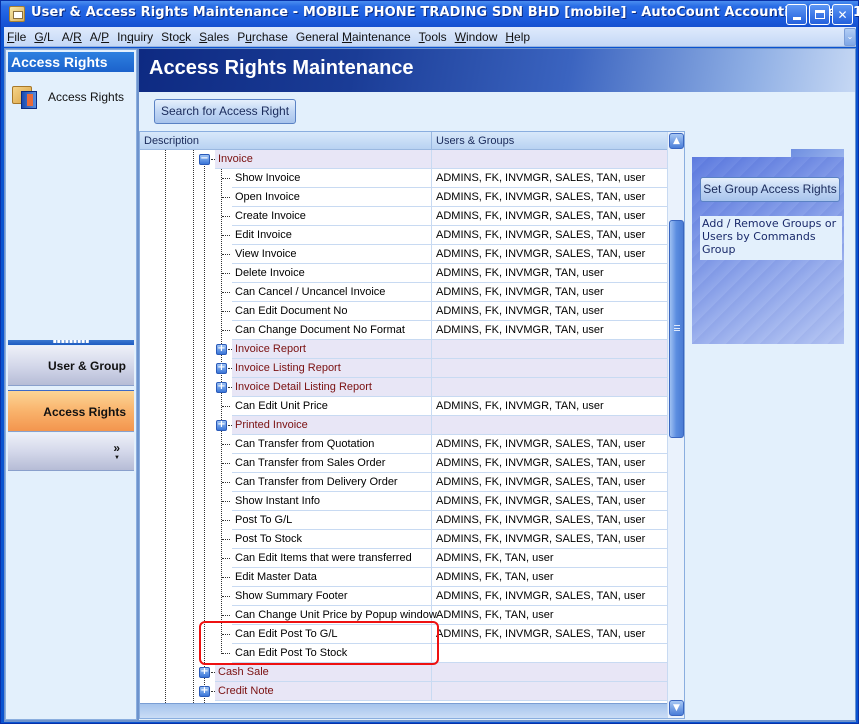  I want to click on vertical-scrollbar: ▲ ▼, so click(675, 425).